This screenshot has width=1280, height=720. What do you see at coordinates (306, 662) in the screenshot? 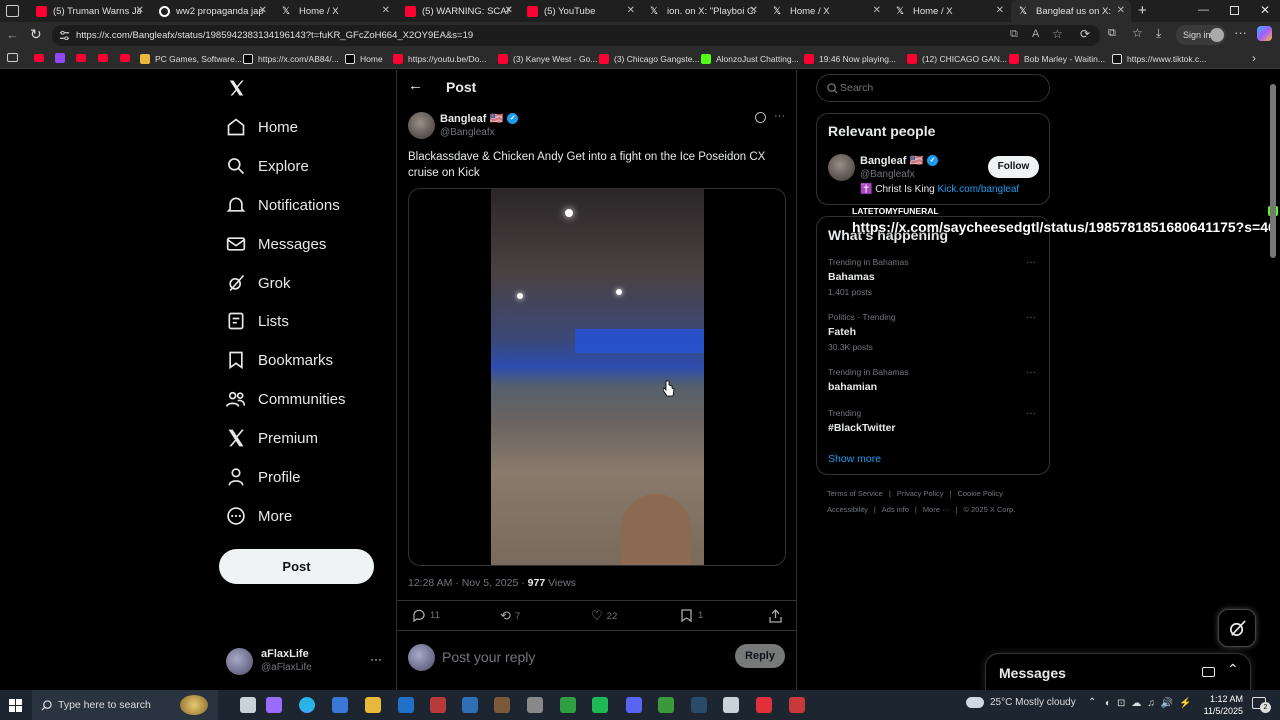
I see `account-switcher: aFlaxLife @aFlaxLife ···` at bounding box center [306, 662].